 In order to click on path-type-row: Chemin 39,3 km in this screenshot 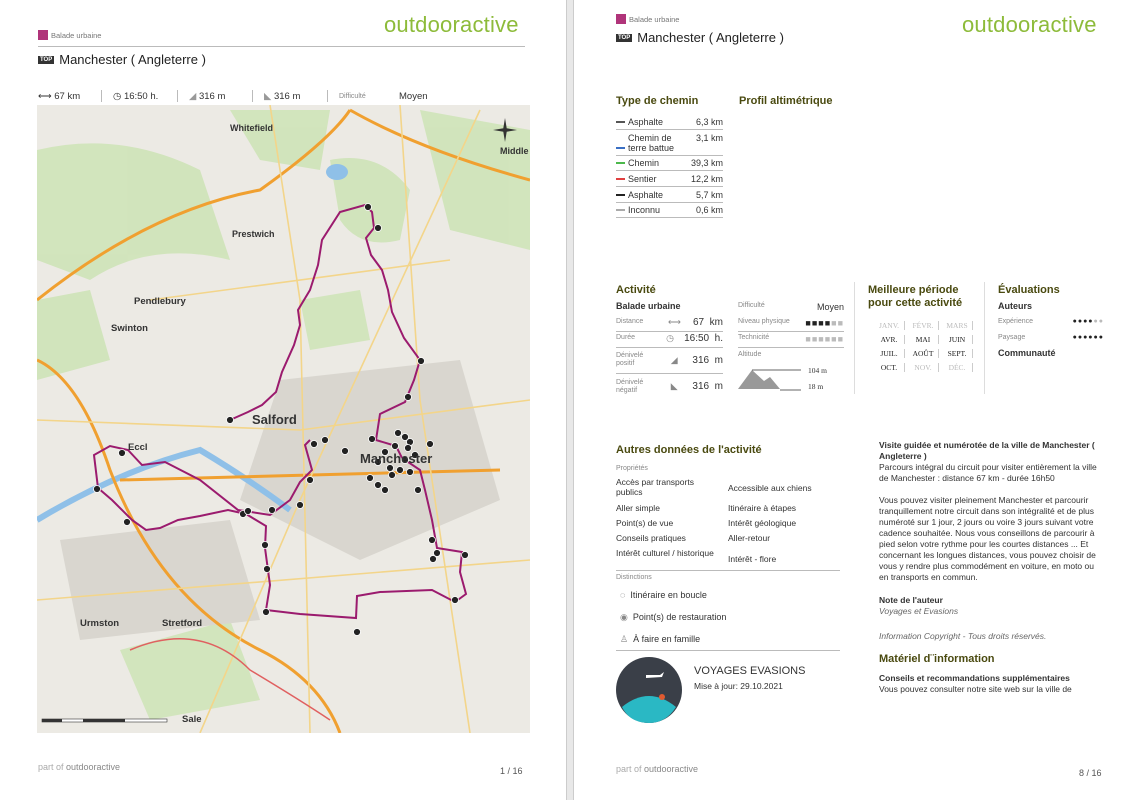, I will do `click(669, 164)`.